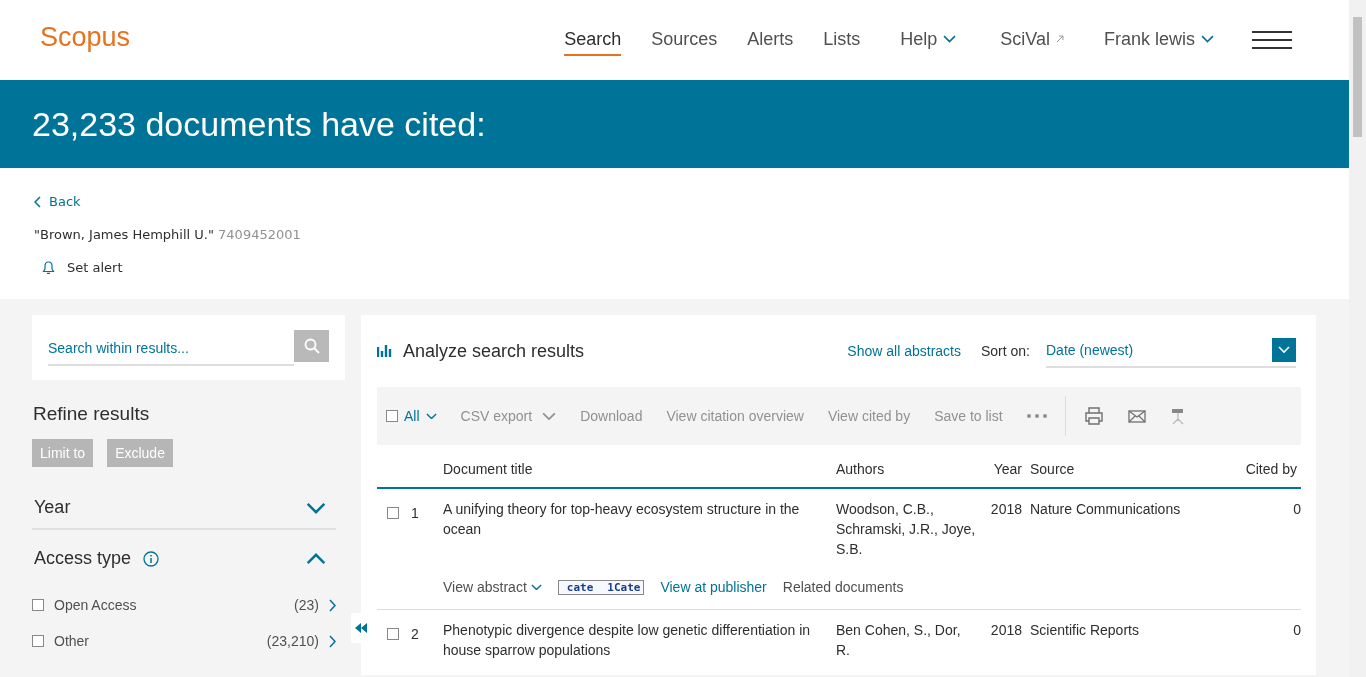 The height and width of the screenshot is (677, 1366). Describe the element at coordinates (906, 529) in the screenshot. I see `authors: Woodson, C.B., Schramski, J.R., Joye, S.B.` at that location.